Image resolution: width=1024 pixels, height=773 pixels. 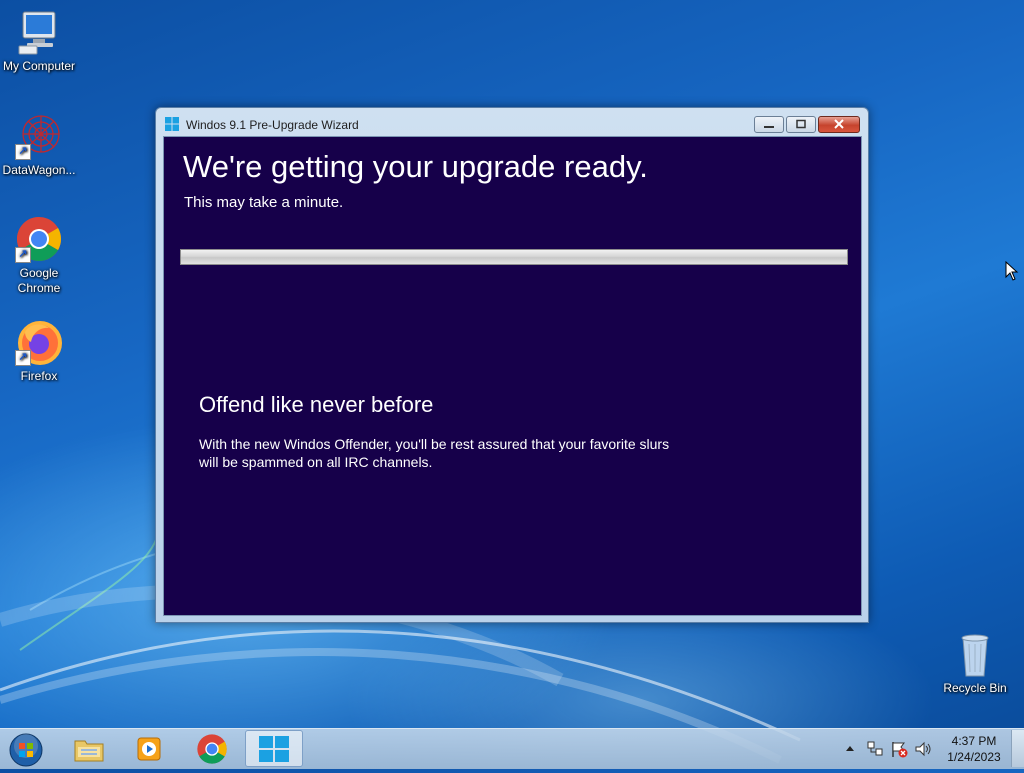 What do you see at coordinates (875, 749) in the screenshot?
I see `network-icon` at bounding box center [875, 749].